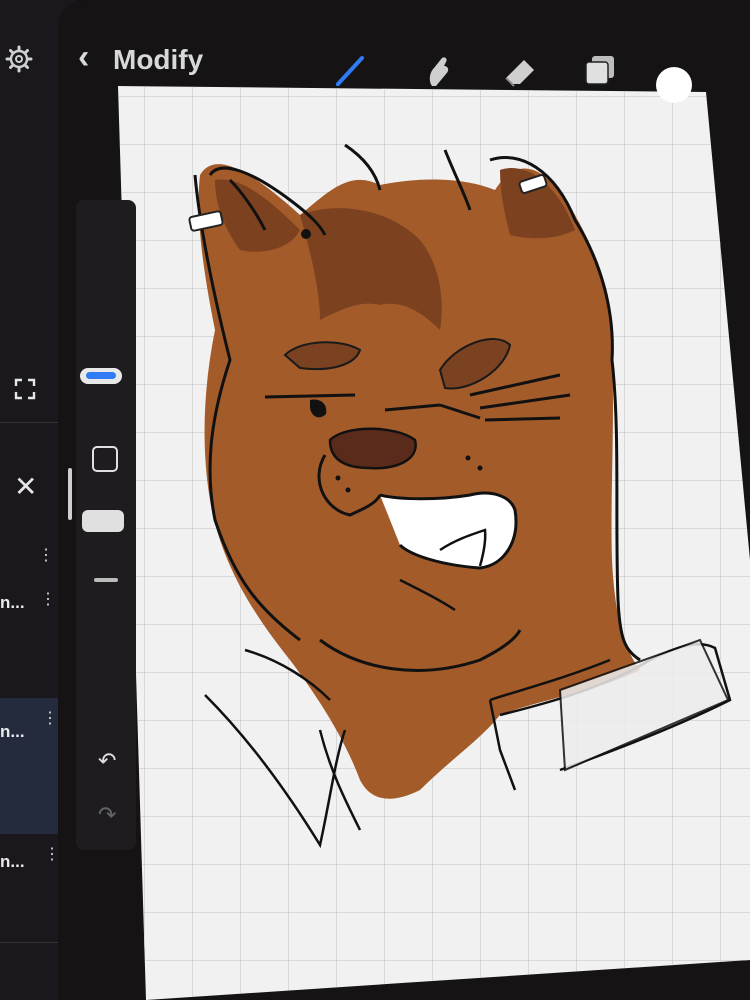 The height and width of the screenshot is (1000, 750). What do you see at coordinates (107, 761) in the screenshot?
I see `undo-icon: ↶` at bounding box center [107, 761].